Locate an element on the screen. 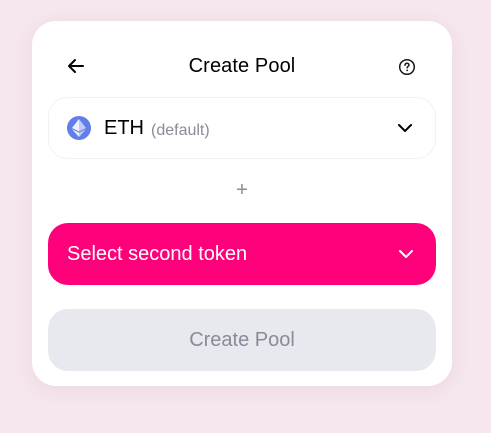  ethereum-icon is located at coordinates (79, 128).